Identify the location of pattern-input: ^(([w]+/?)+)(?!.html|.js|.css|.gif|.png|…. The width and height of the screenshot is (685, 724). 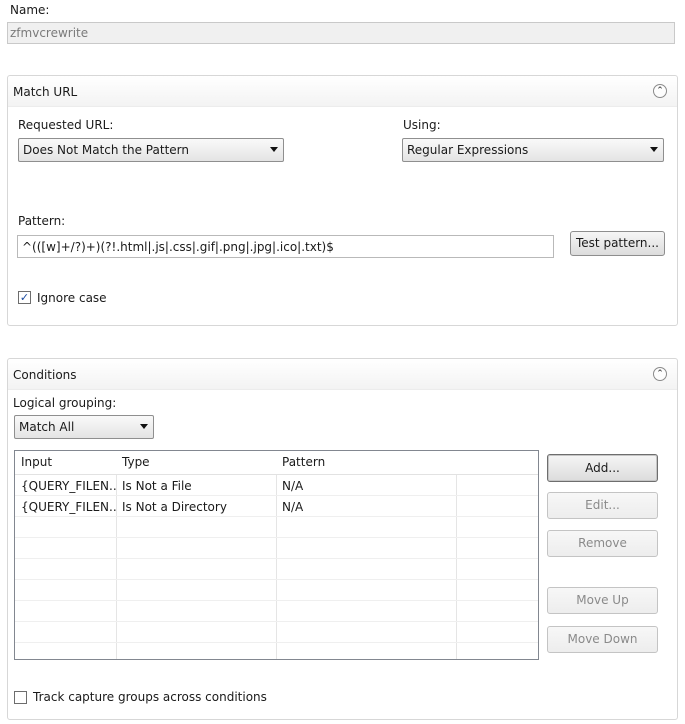
(285, 246).